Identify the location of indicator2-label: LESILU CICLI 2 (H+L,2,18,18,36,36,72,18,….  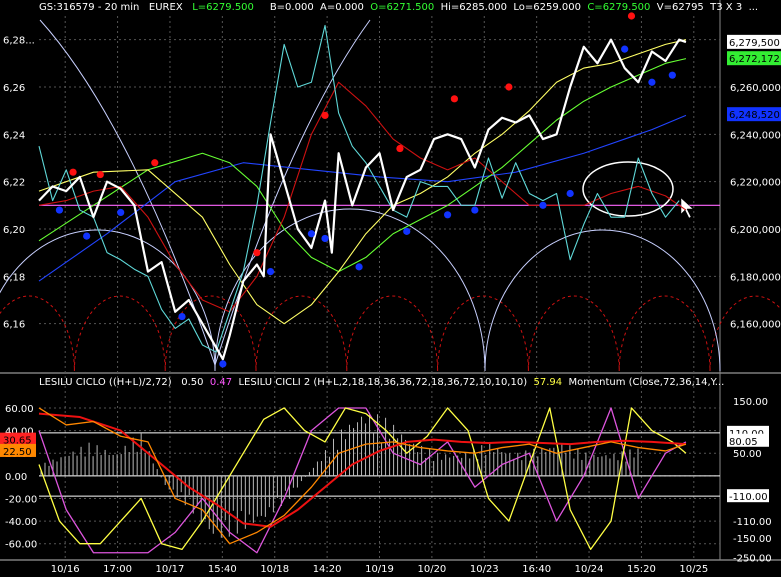
(383, 382).